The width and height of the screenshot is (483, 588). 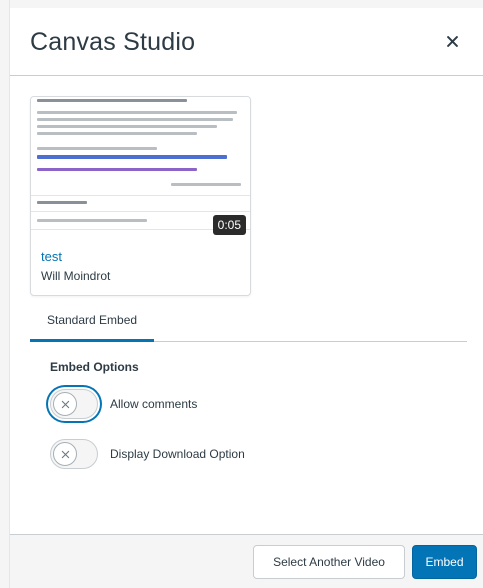 What do you see at coordinates (241, 4) in the screenshot?
I see `background-top` at bounding box center [241, 4].